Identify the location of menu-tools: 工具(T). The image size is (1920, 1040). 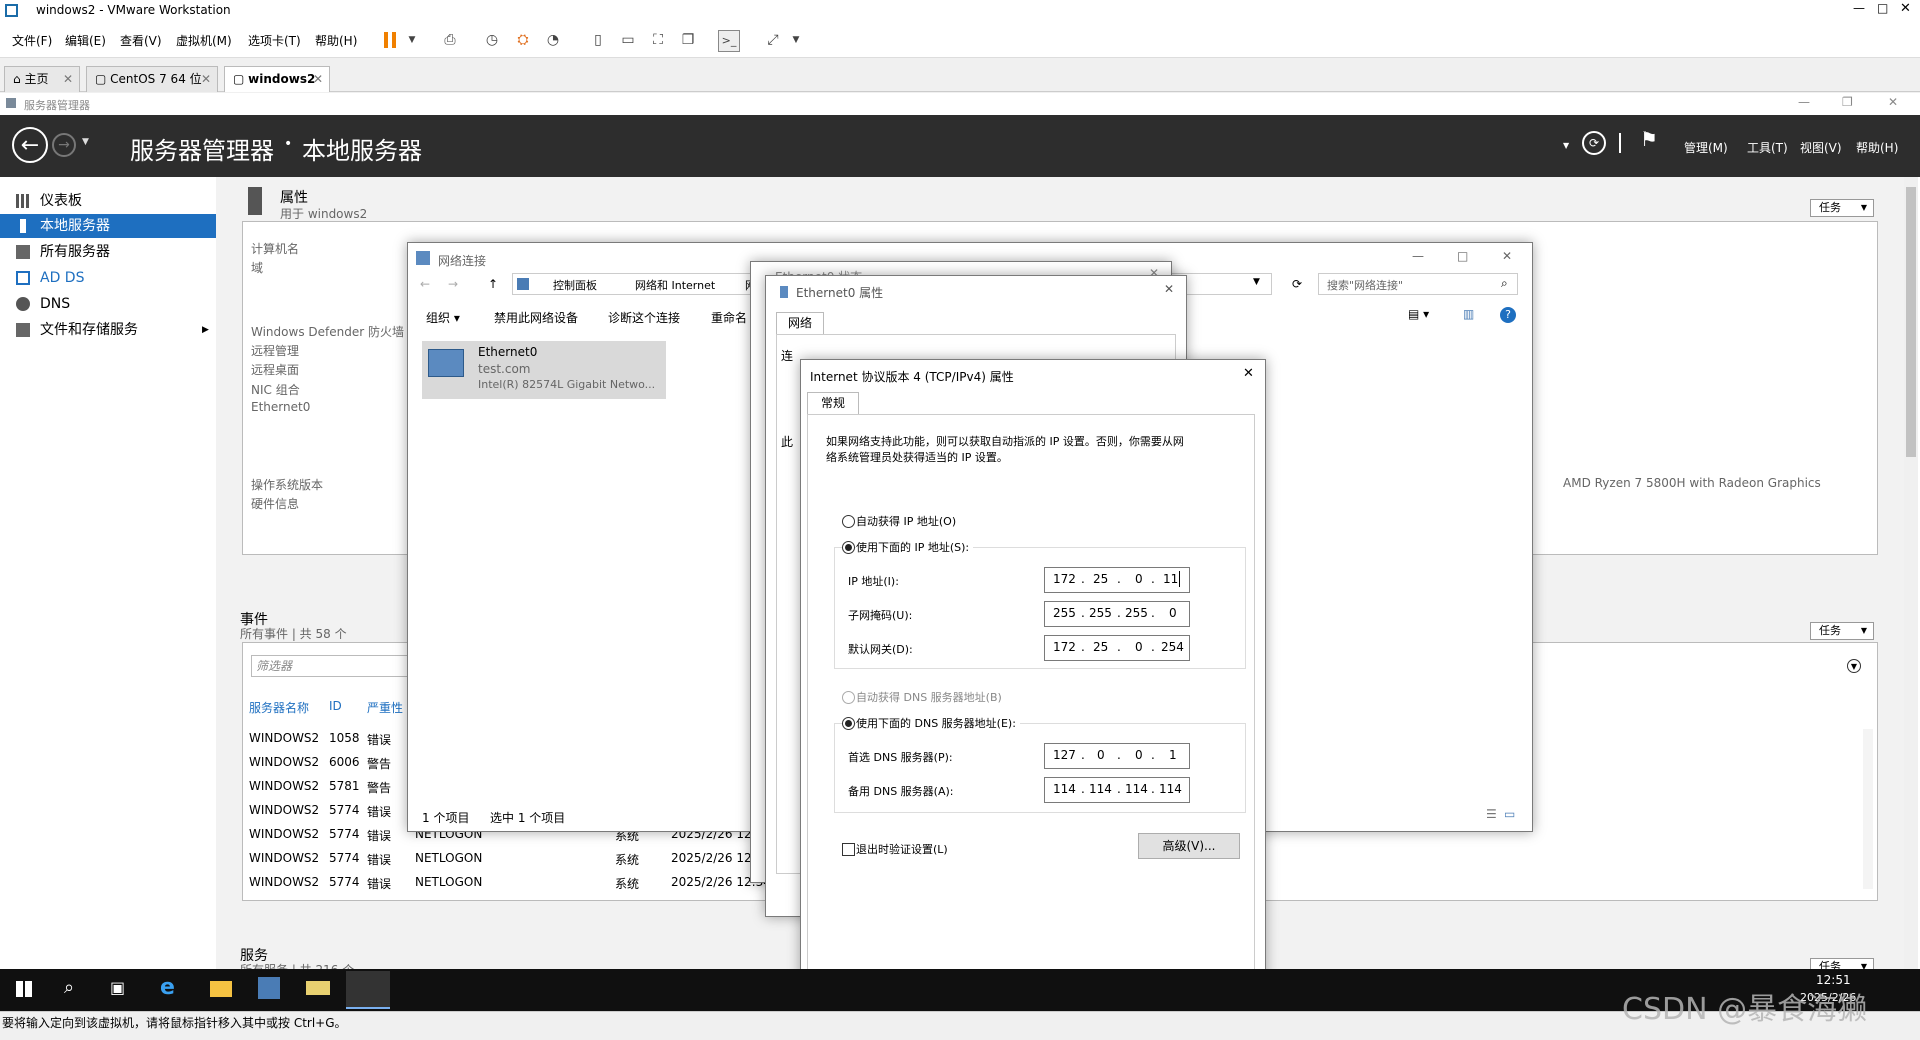
(1767, 147).